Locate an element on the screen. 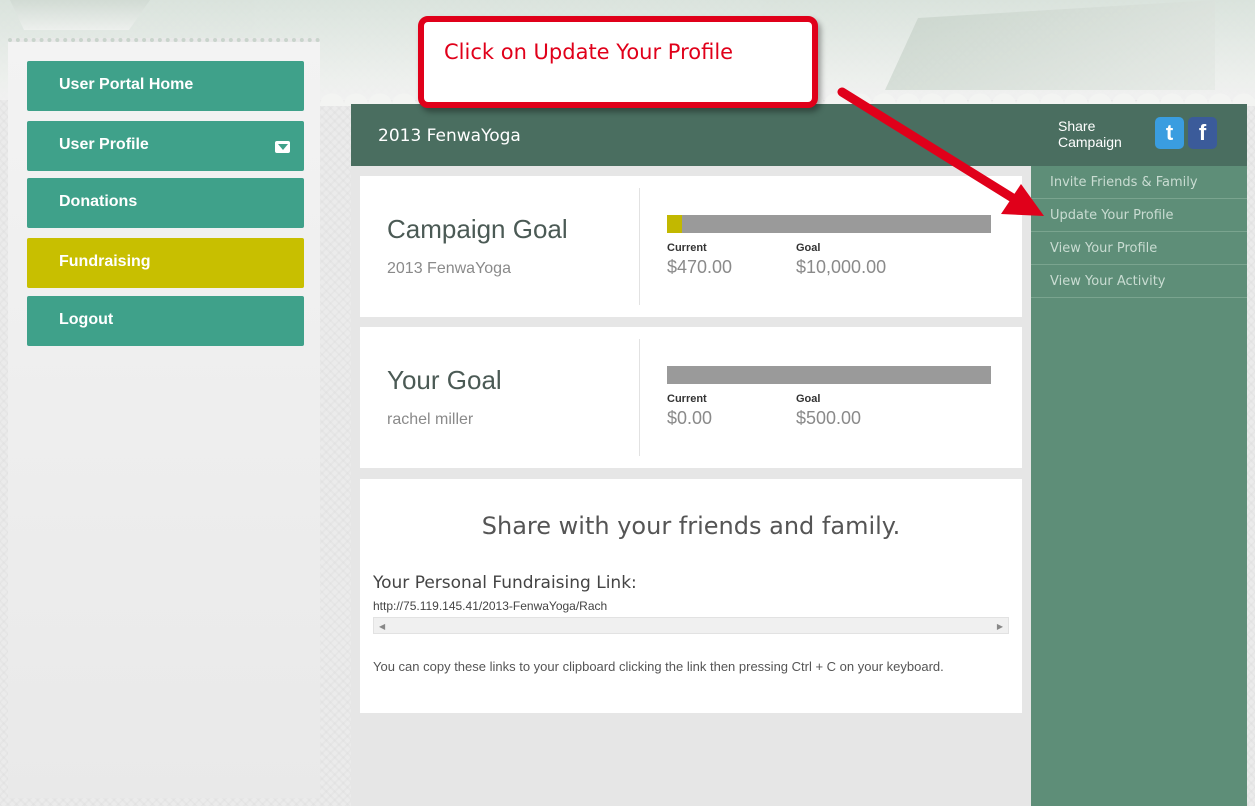  nav-donations: Donations is located at coordinates (165, 203).